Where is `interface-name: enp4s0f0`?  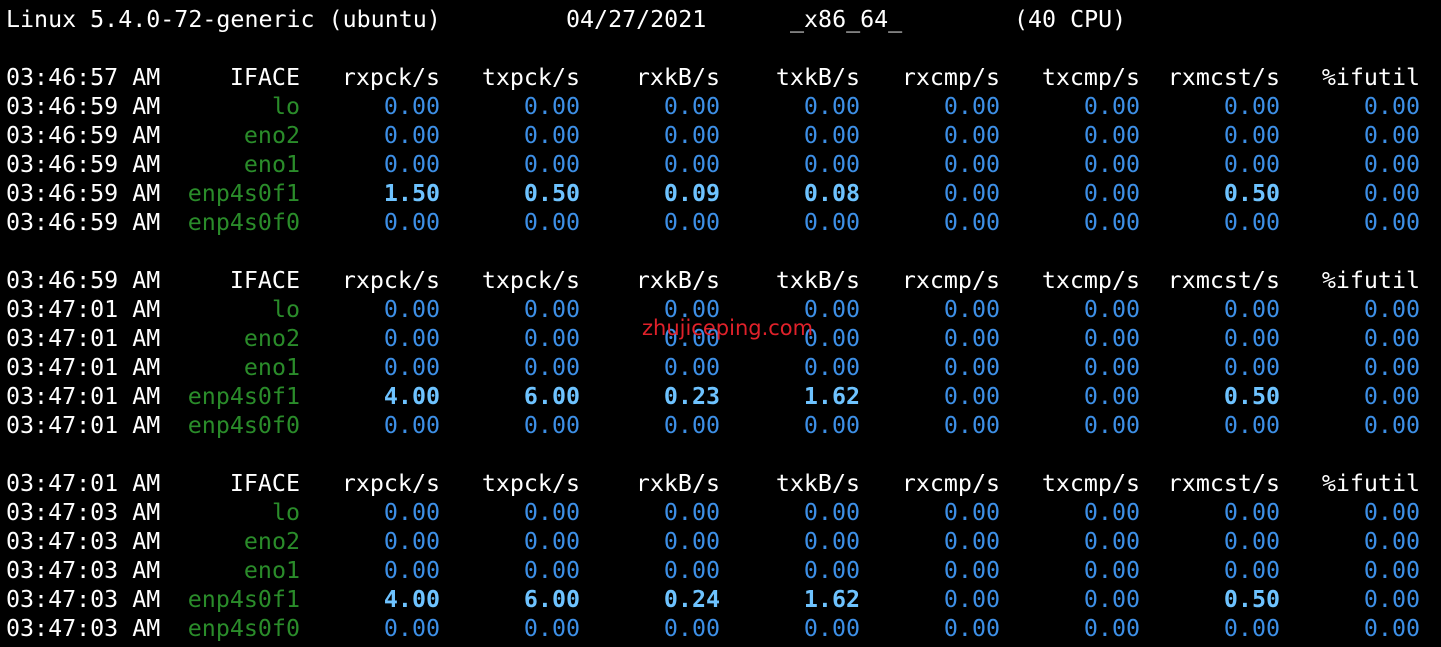 interface-name: enp4s0f0 is located at coordinates (243, 222).